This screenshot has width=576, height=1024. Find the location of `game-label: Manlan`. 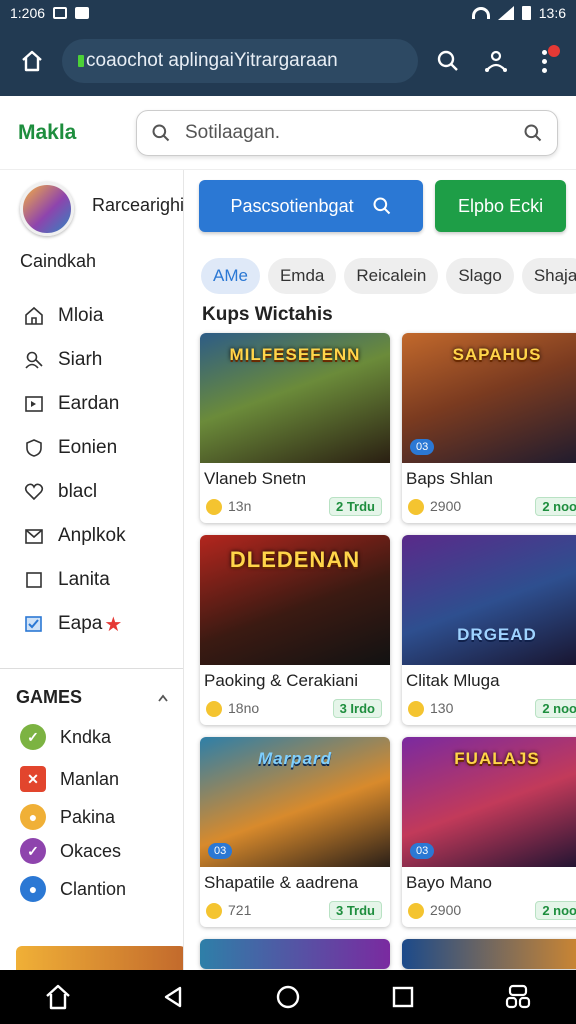

game-label: Manlan is located at coordinates (90, 778).